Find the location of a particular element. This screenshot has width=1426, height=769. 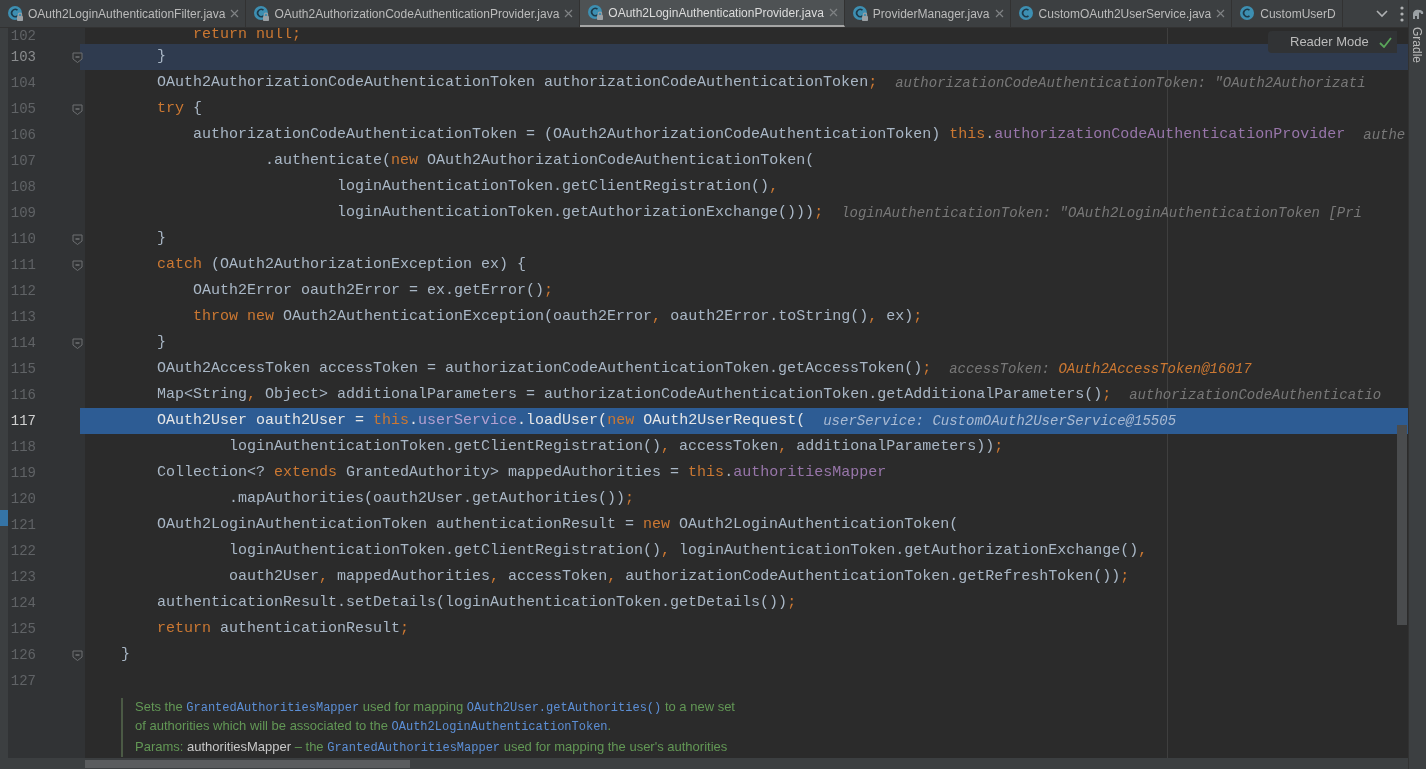

code-line: Map<String, Object> additionalParameters = authorizationCodeAuthenticationToken.getAdditionalParameters(); is located at coordinates (634, 395).